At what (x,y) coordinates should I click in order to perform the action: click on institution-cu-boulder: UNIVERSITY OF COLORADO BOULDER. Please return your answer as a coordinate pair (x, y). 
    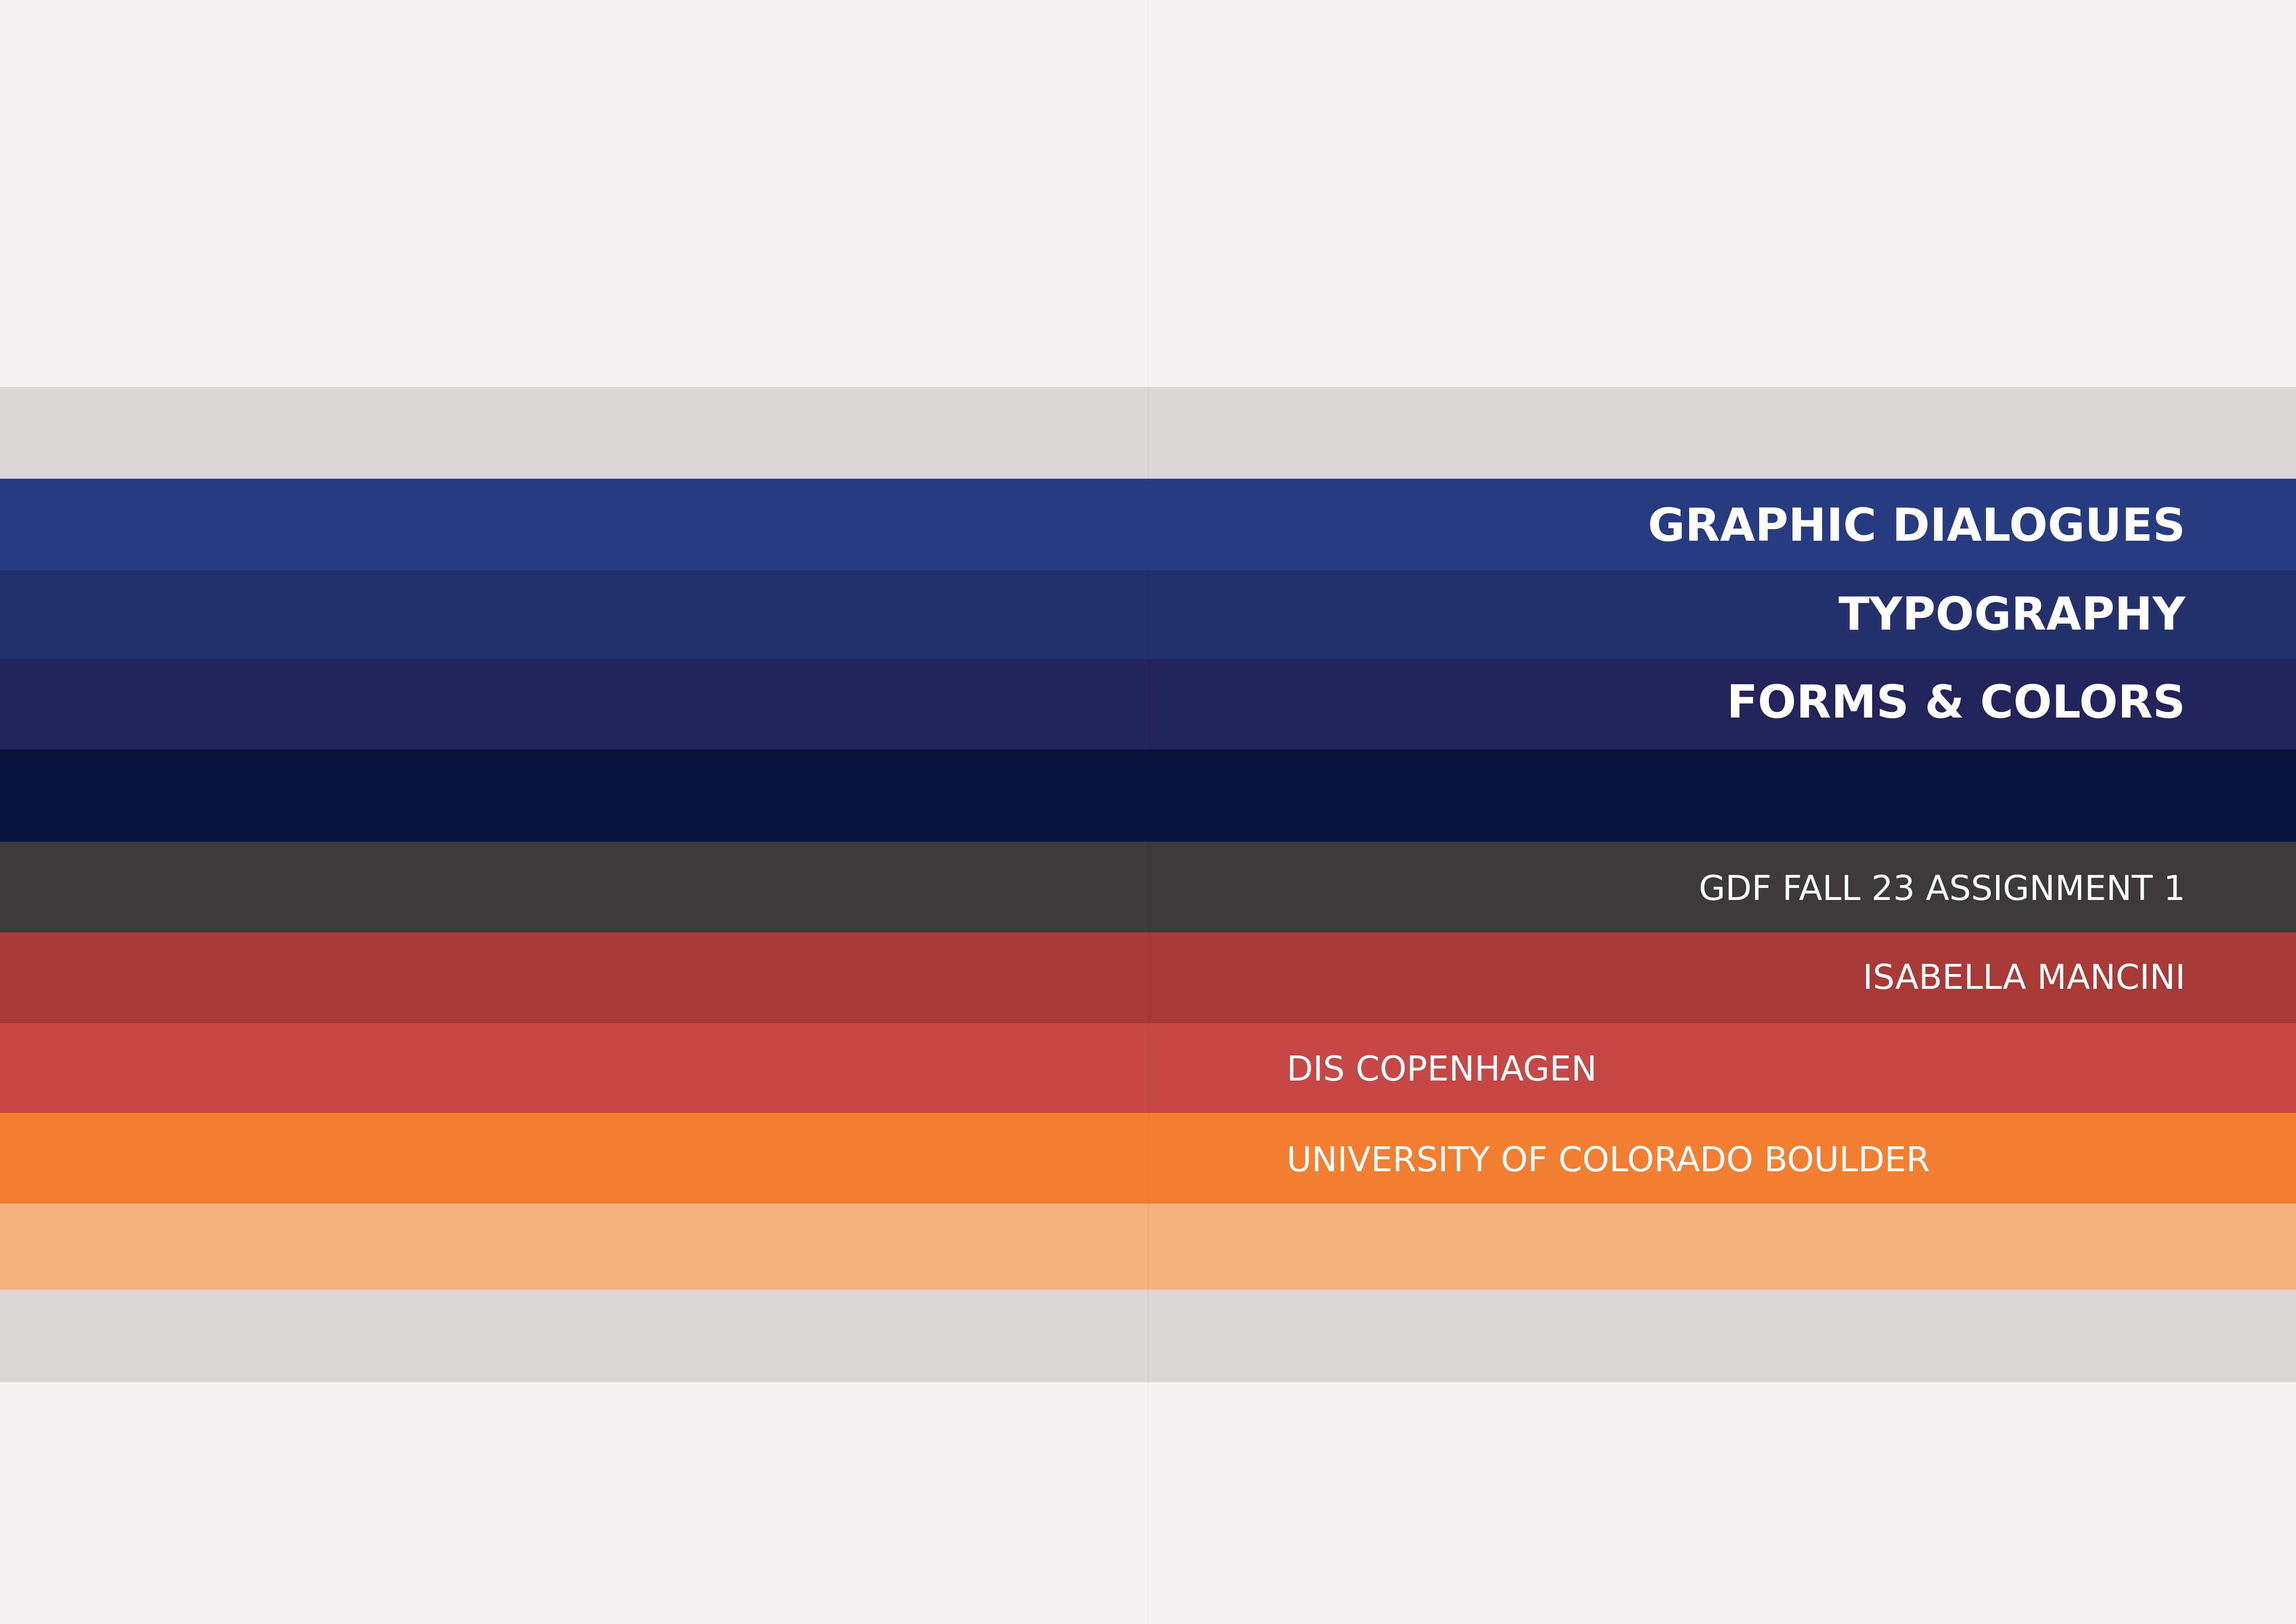
    Looking at the image, I should click on (1608, 1160).